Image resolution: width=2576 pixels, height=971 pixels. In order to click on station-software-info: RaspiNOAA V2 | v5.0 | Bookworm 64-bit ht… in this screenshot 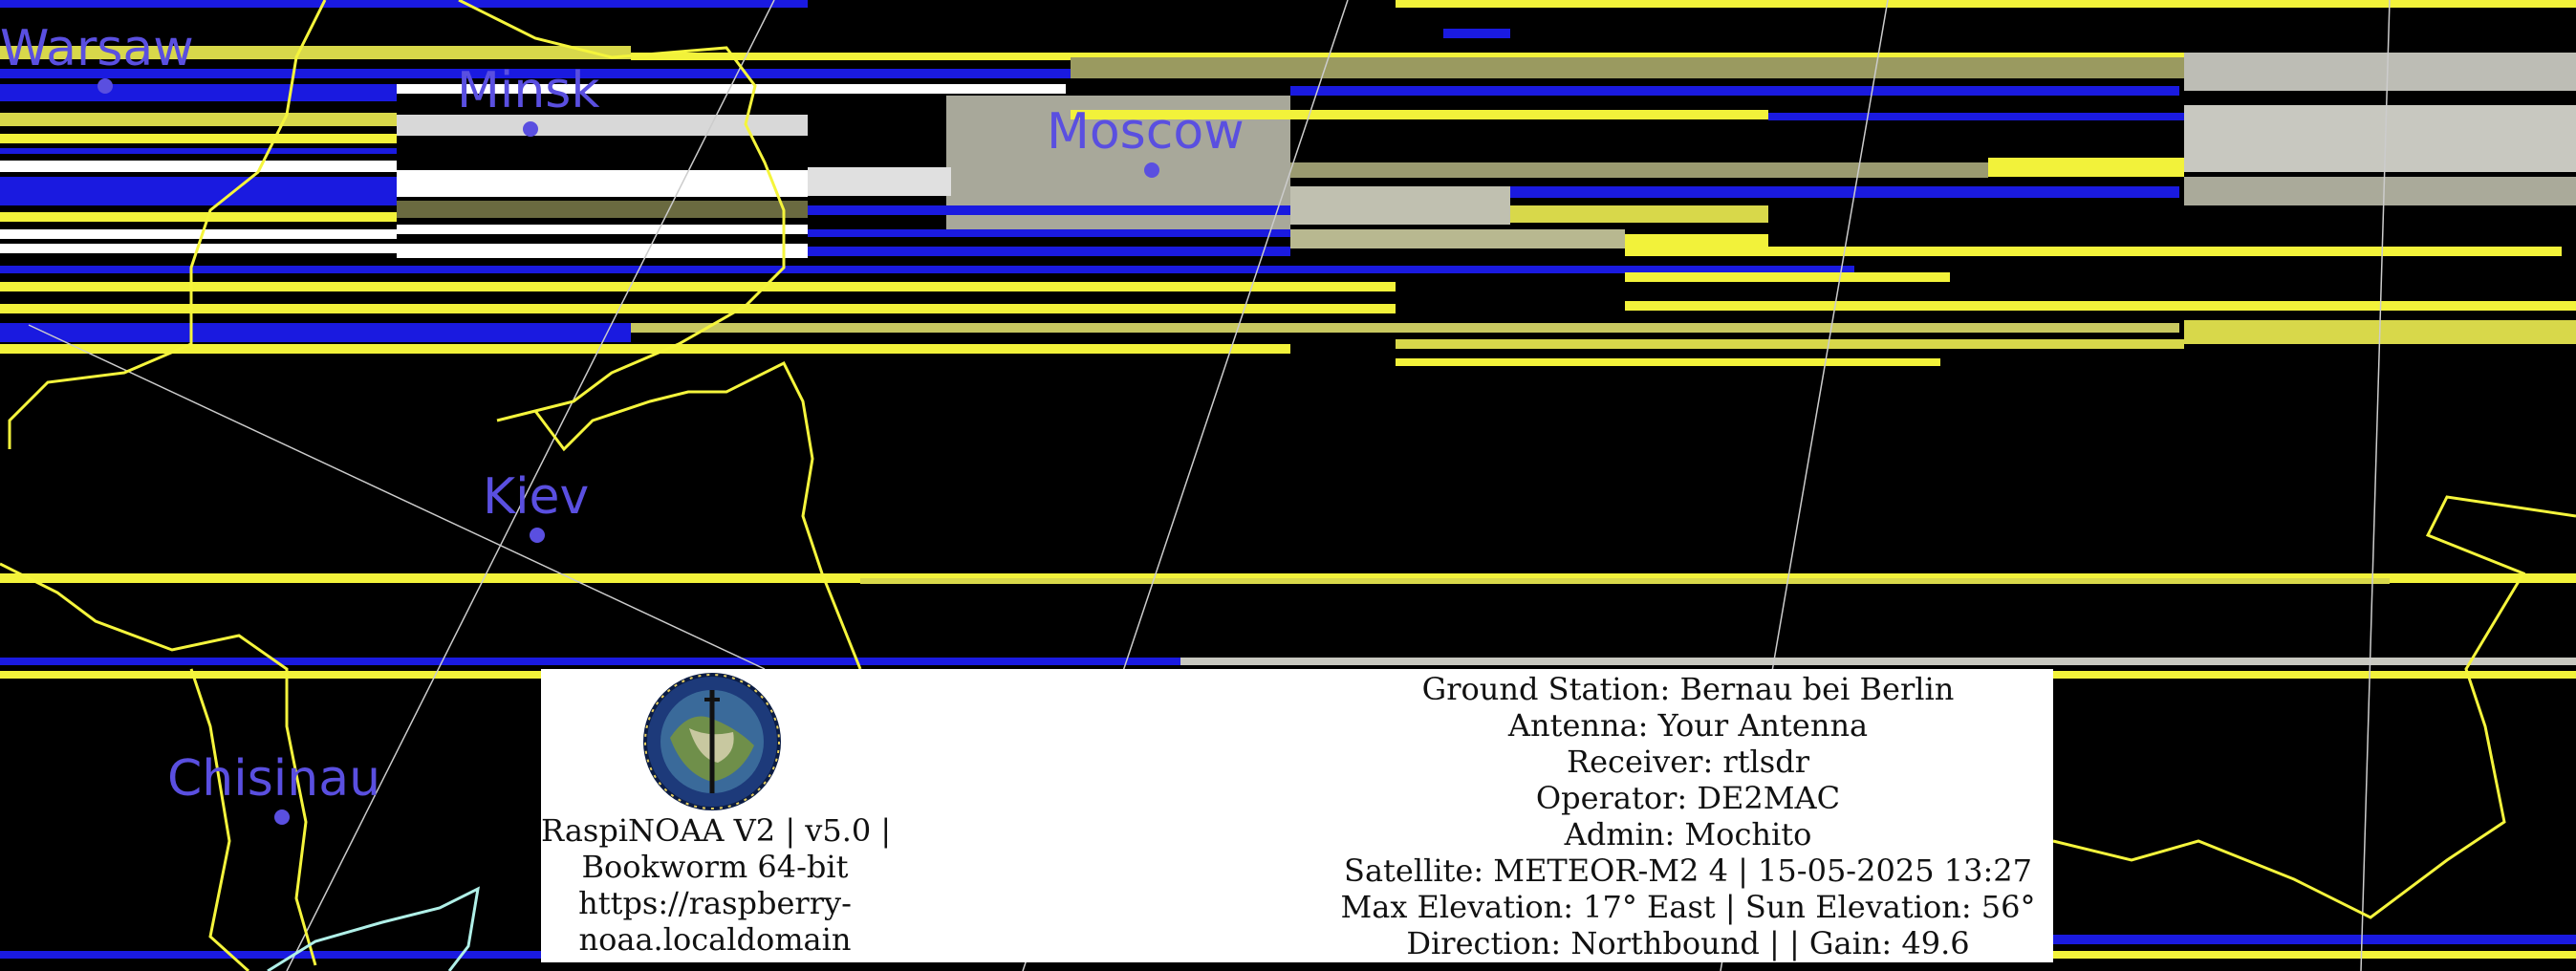, I will do `click(716, 885)`.